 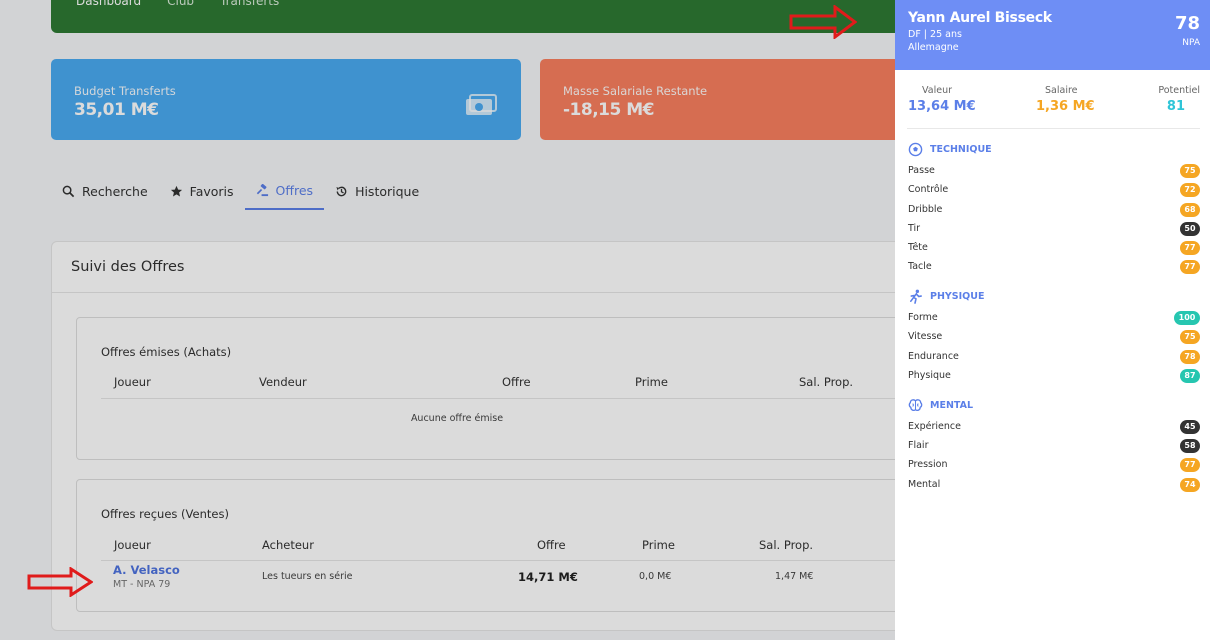 What do you see at coordinates (1190, 190) in the screenshot?
I see `attr-value: 72` at bounding box center [1190, 190].